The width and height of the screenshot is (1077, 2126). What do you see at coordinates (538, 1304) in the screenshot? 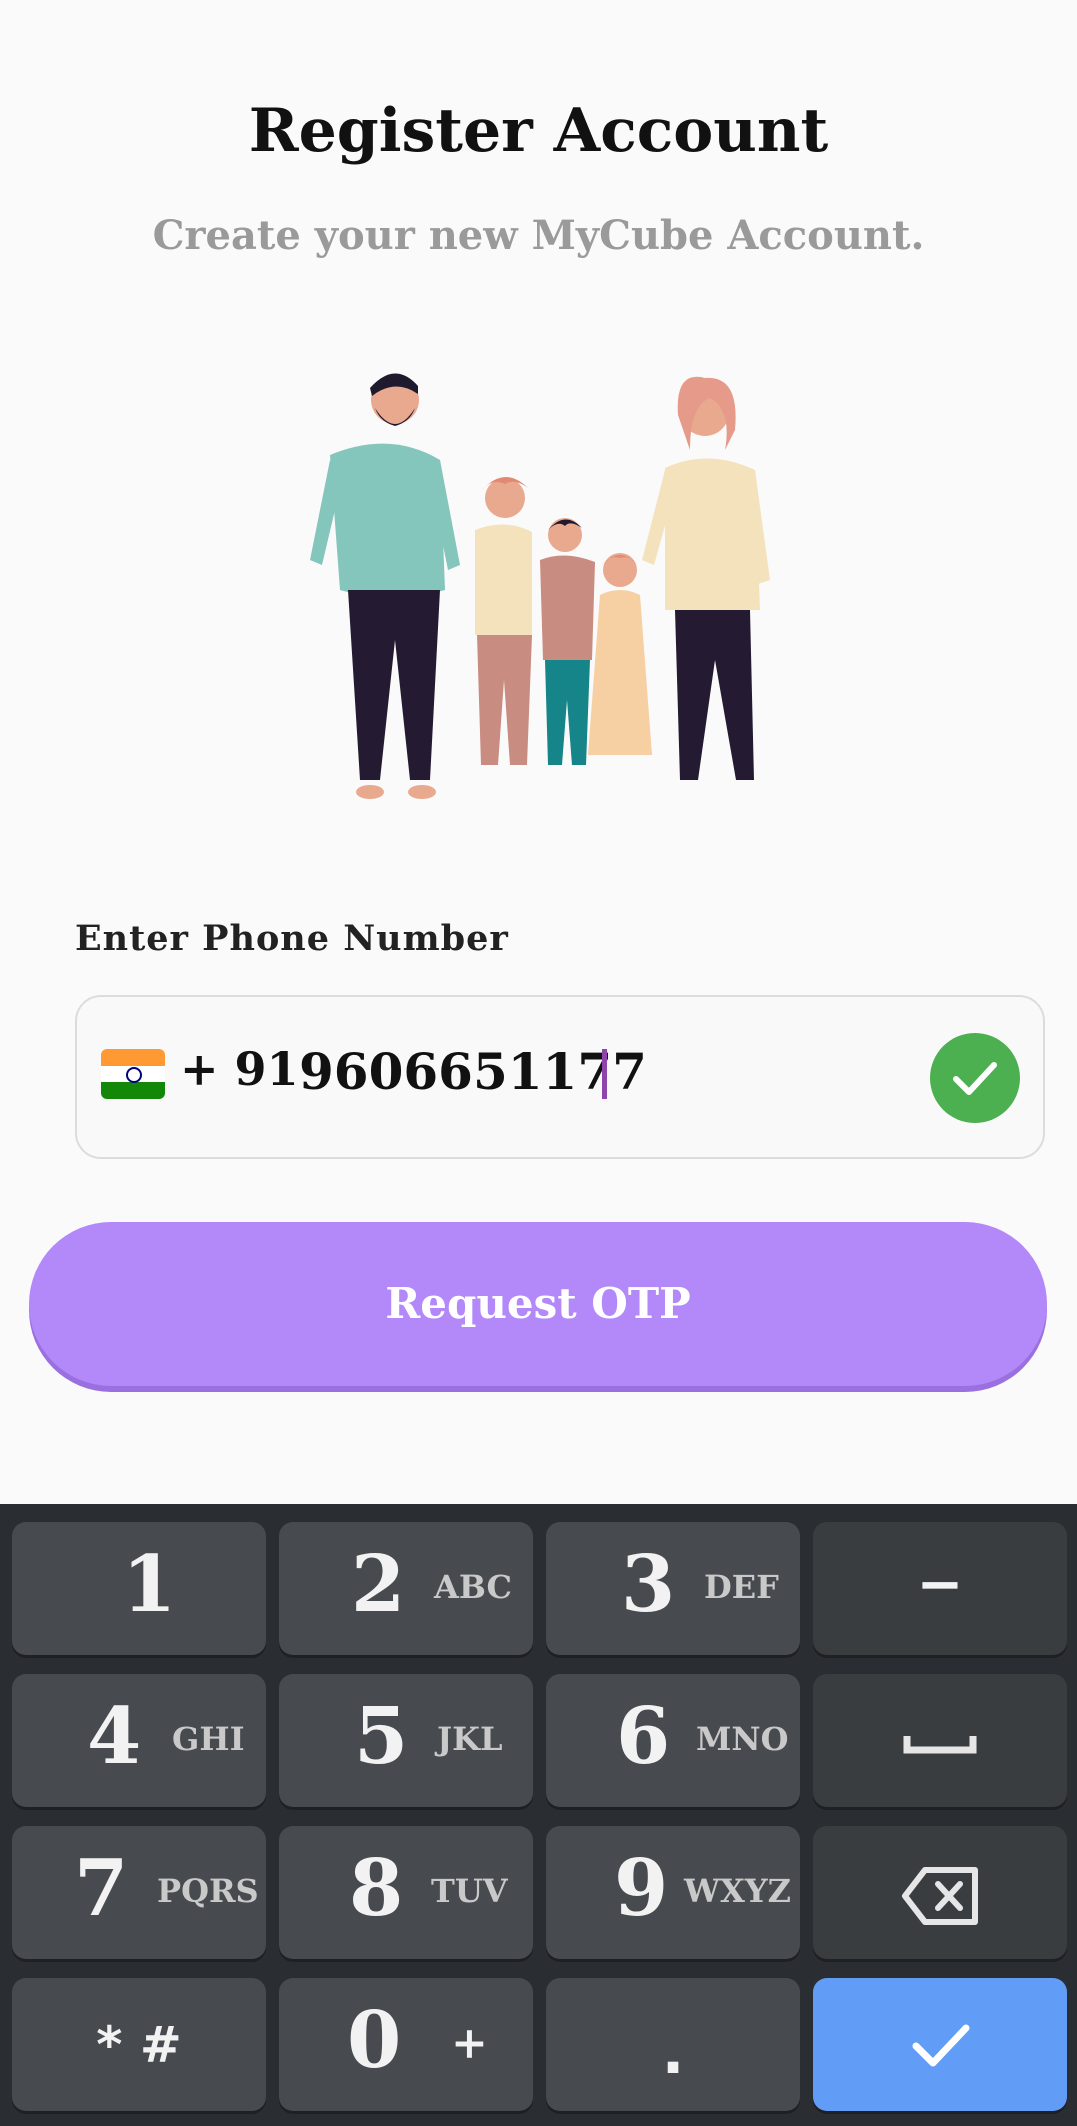
I see `request-otp-button: Request OTP` at bounding box center [538, 1304].